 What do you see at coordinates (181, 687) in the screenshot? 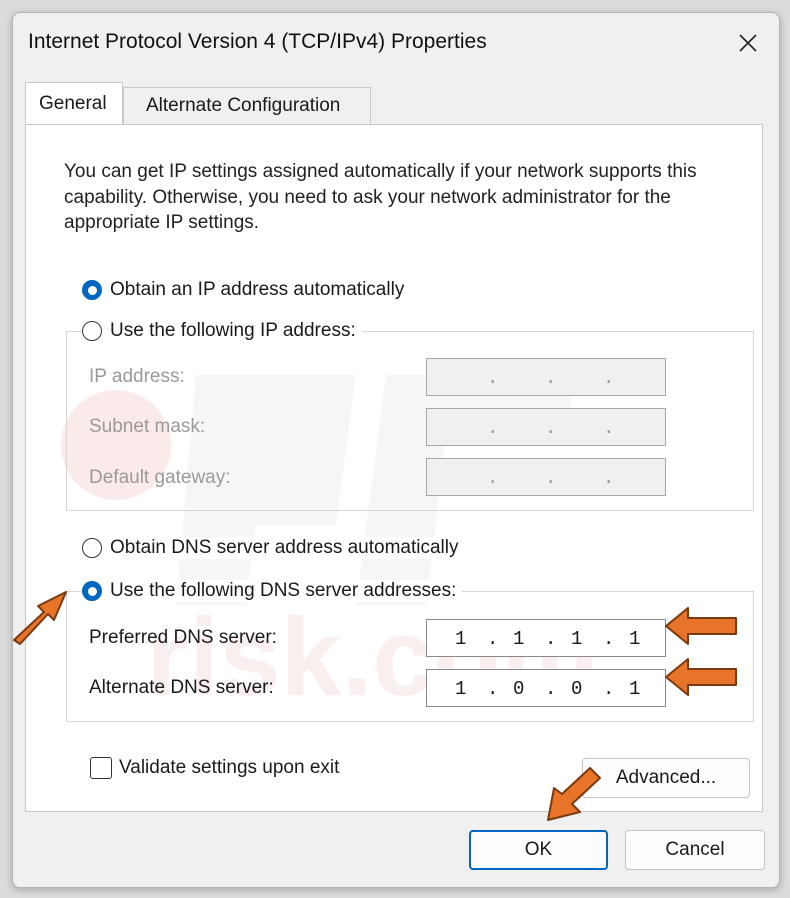
I see `alternate-dns-label: Alternate DNS server:` at bounding box center [181, 687].